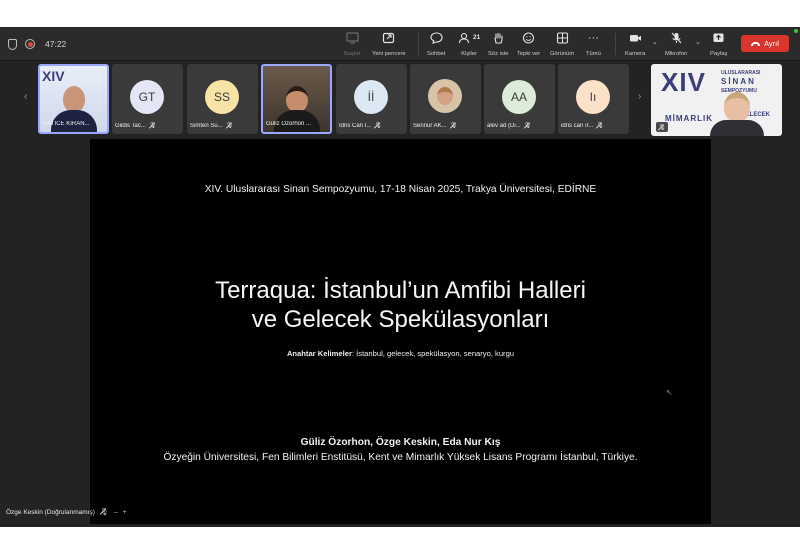 The width and height of the screenshot is (800, 554). I want to click on chat-button: Sohbet, so click(436, 44).